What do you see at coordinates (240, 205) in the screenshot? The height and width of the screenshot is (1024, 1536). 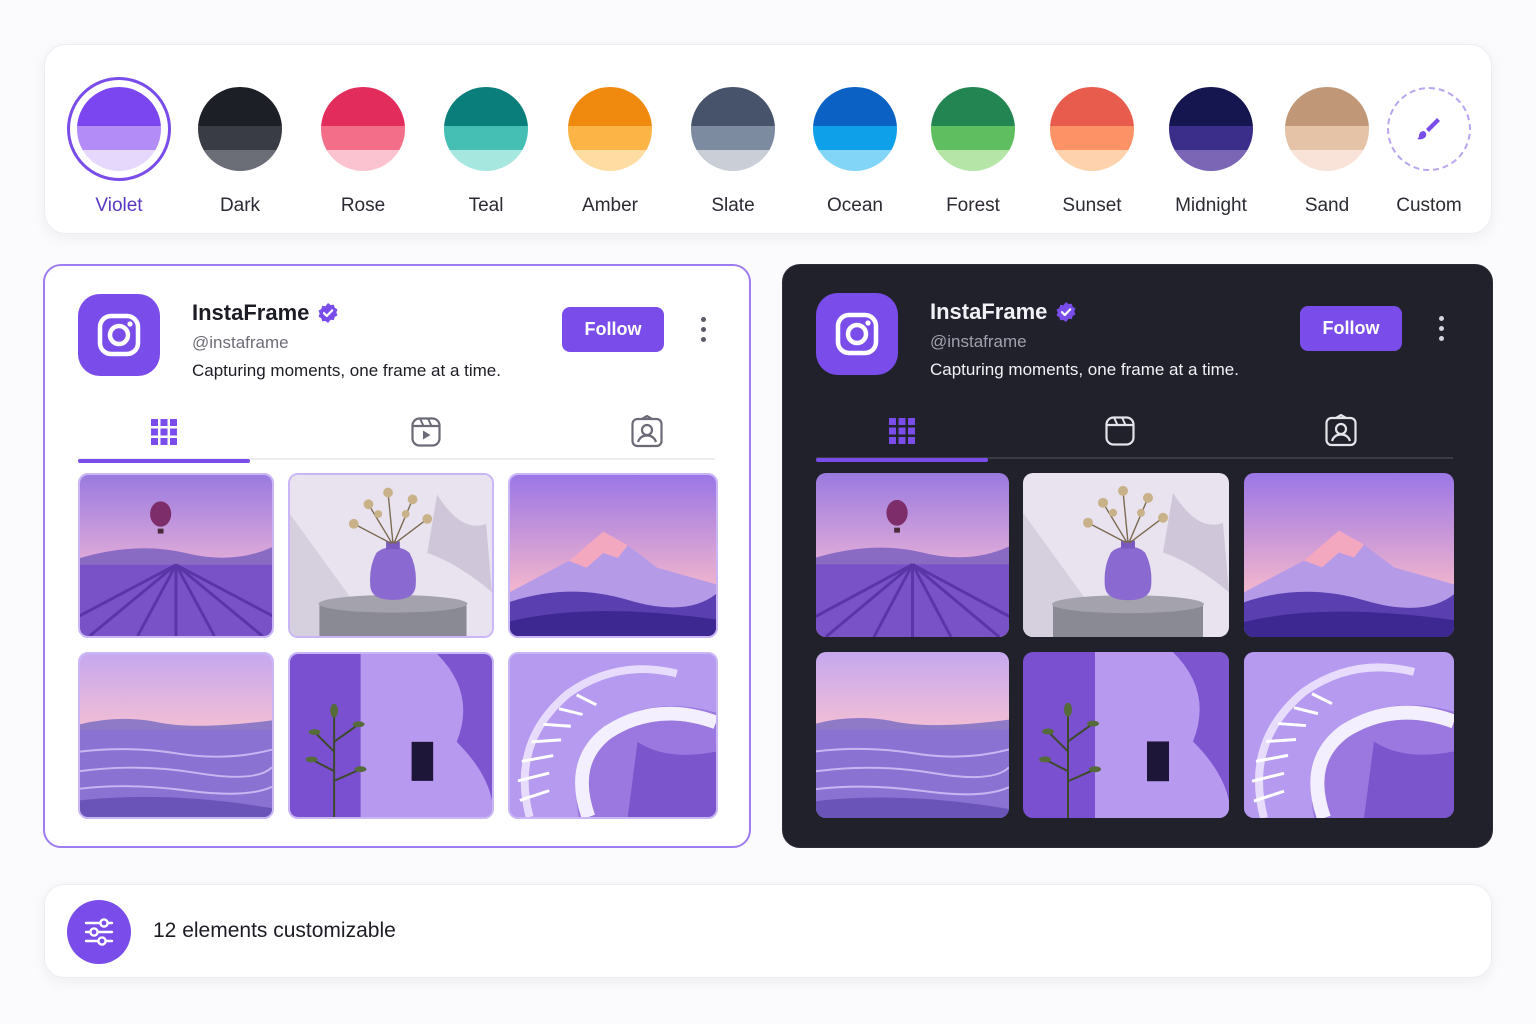 I see `theme-swatch-label: Dark` at bounding box center [240, 205].